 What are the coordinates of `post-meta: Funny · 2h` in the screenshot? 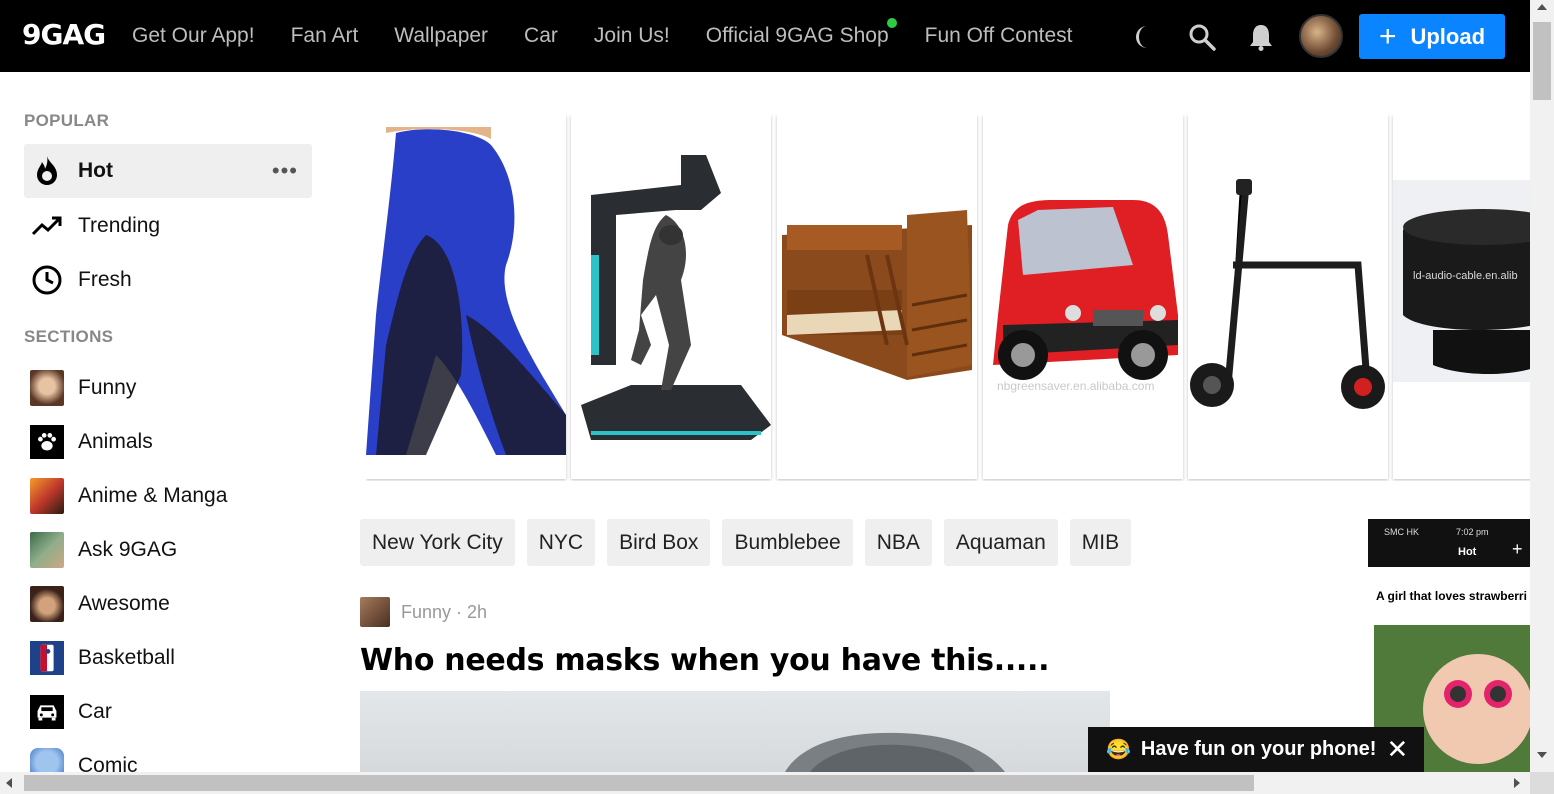 It's located at (423, 612).